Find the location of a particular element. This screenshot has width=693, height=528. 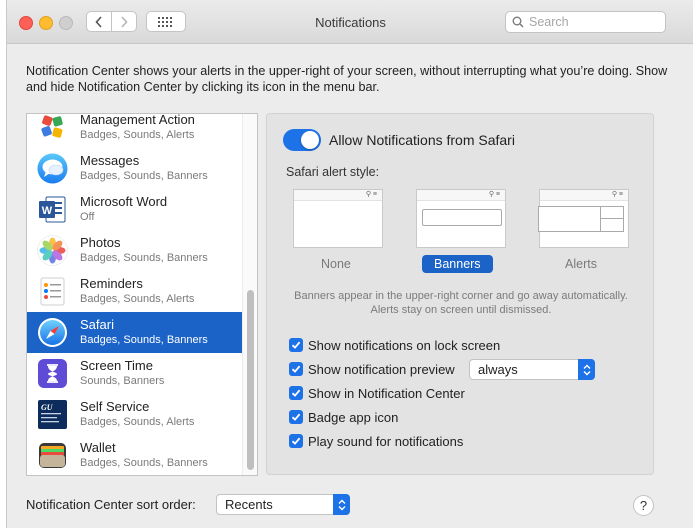

list-item-messages: Messages Badges, Sounds, Banners is located at coordinates (134, 168).